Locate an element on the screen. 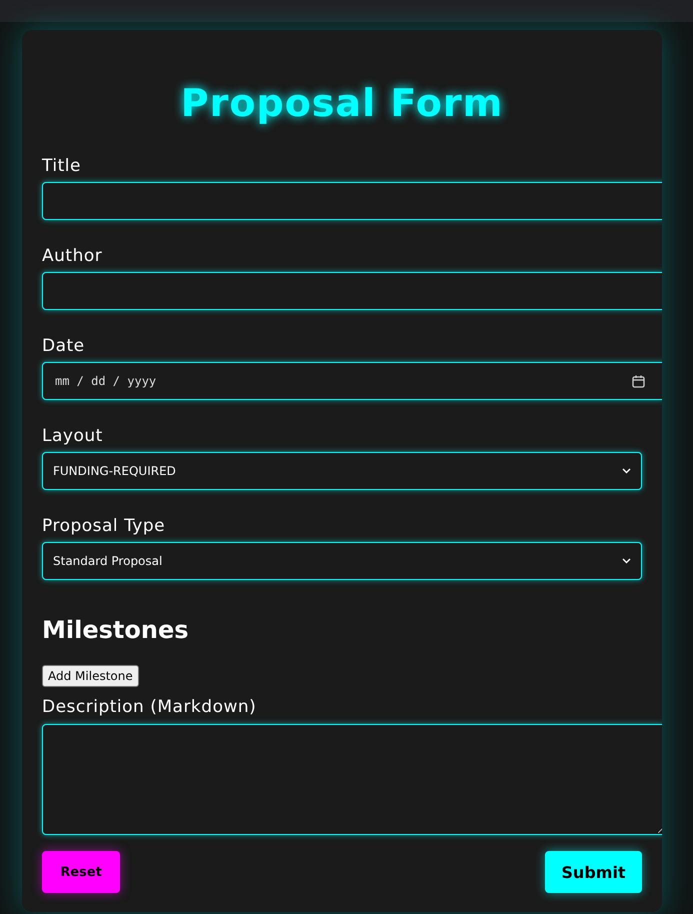 The image size is (693, 914). field-label: Description (Markdown) is located at coordinates (150, 707).